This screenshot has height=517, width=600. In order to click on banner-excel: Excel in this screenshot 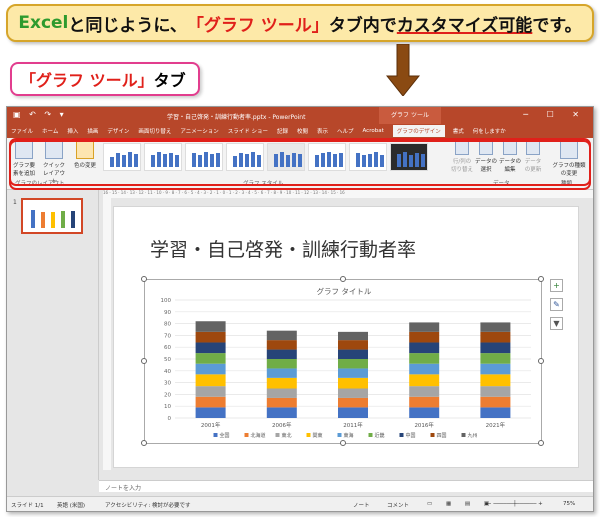, I will do `click(43, 23)`.